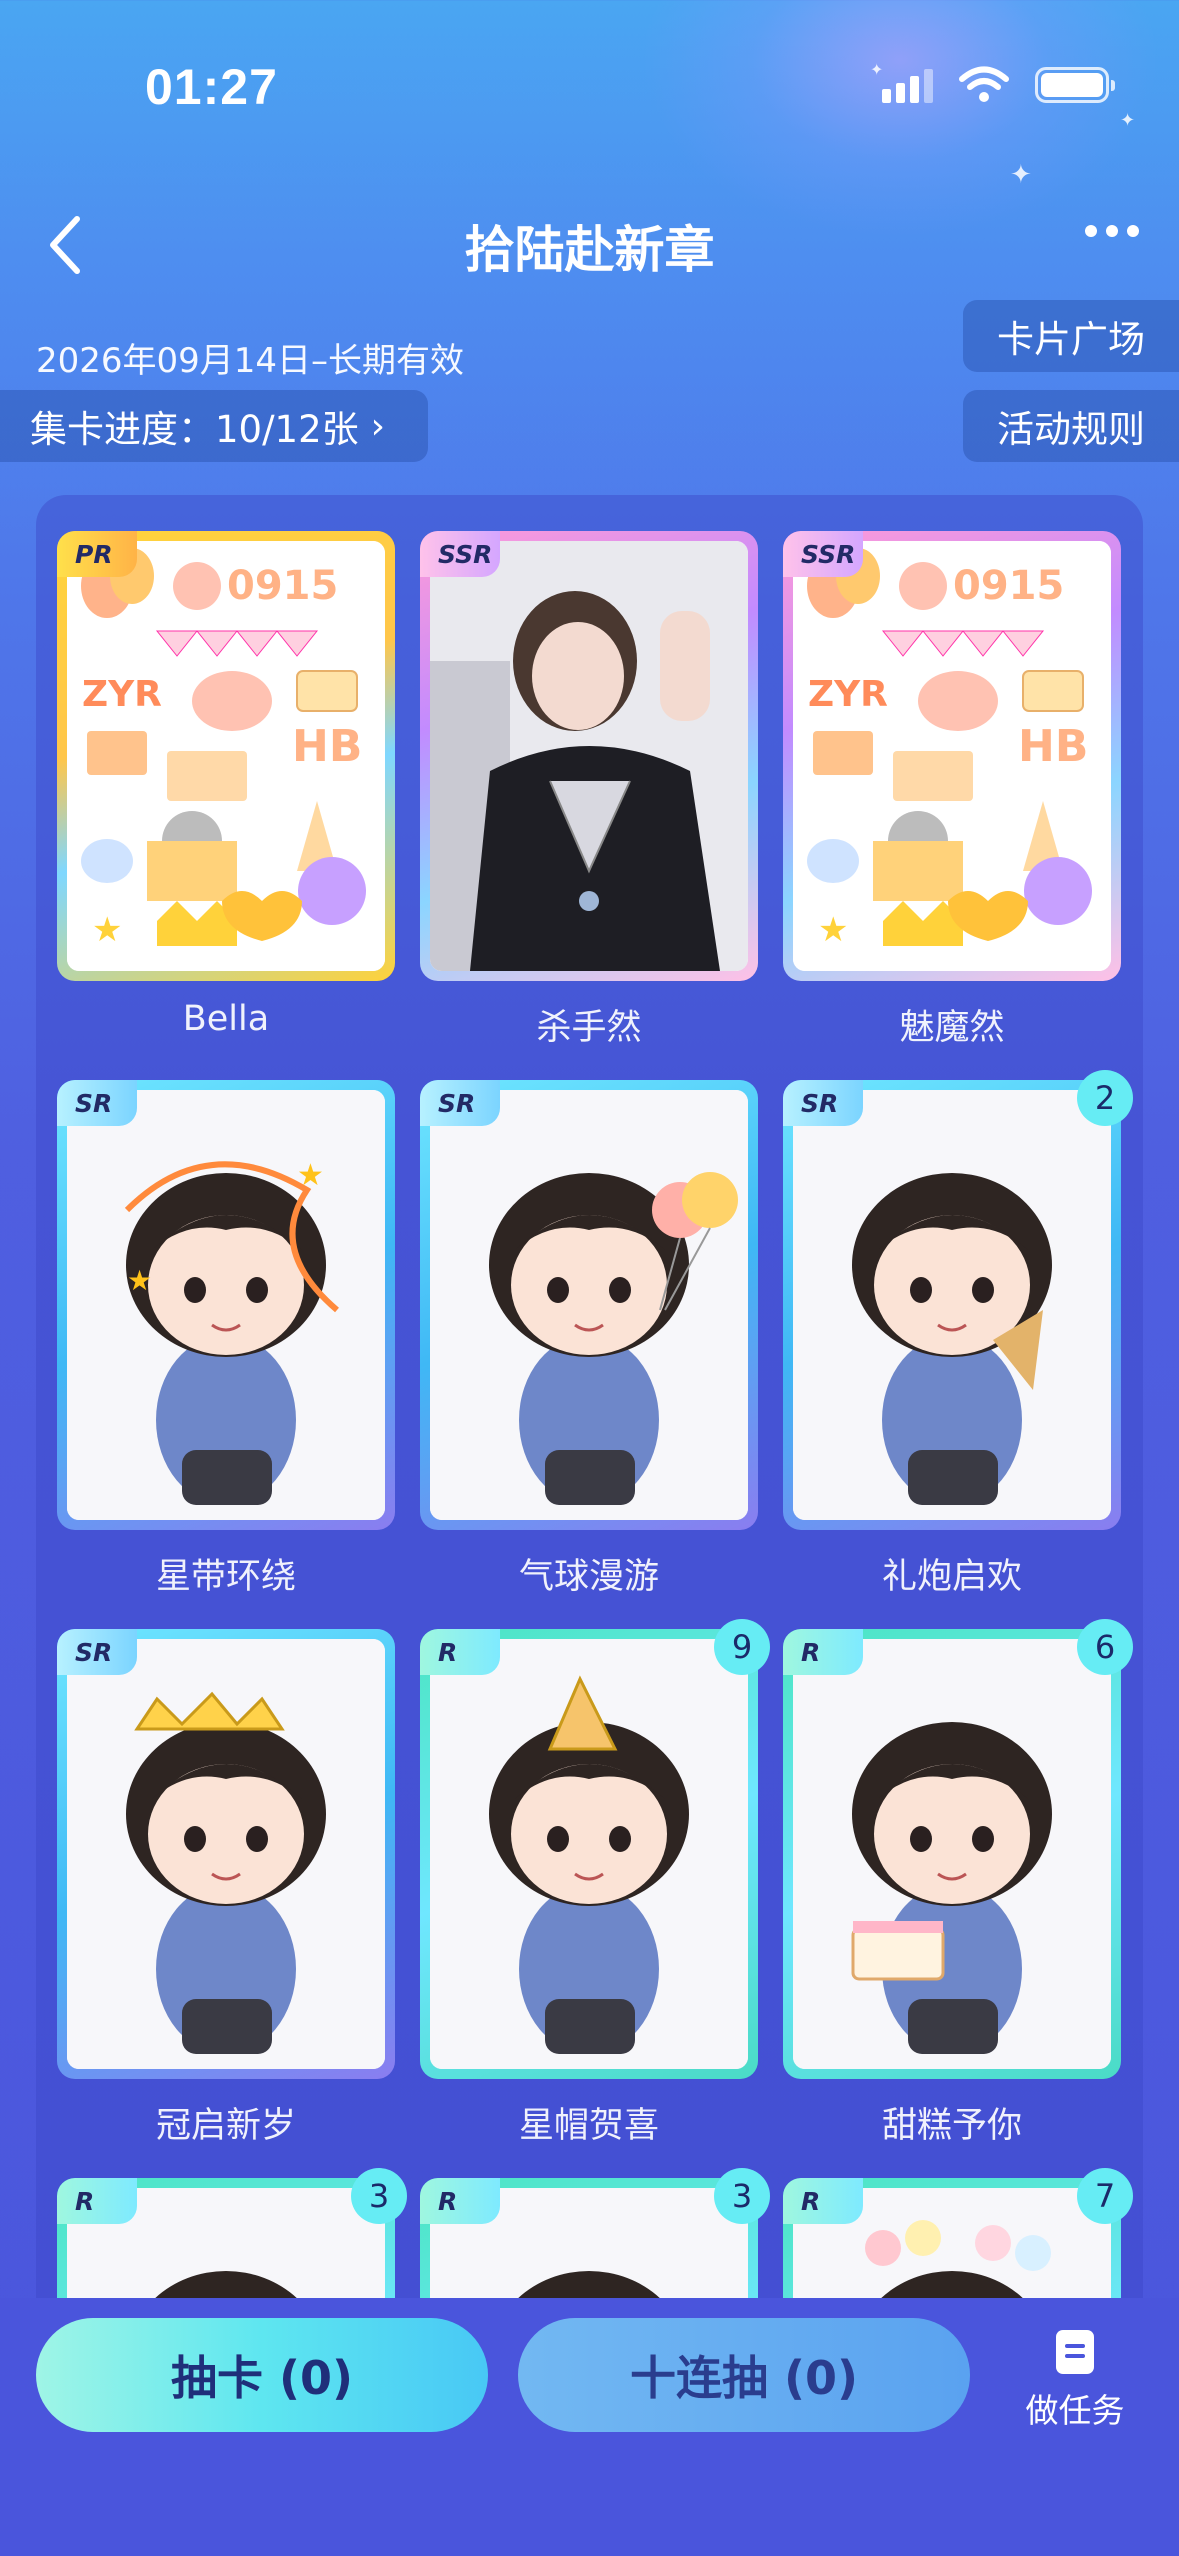  What do you see at coordinates (194, 429) in the screenshot?
I see `collection-progress-label: 集卡进度：10/12张` at bounding box center [194, 429].